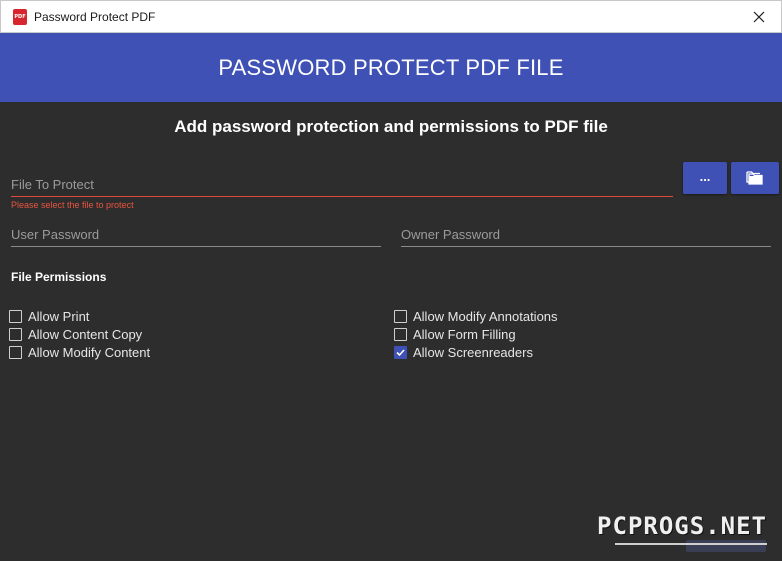  Describe the element at coordinates (400, 316) in the screenshot. I see `checkbox-allow-modify-annotations` at that location.